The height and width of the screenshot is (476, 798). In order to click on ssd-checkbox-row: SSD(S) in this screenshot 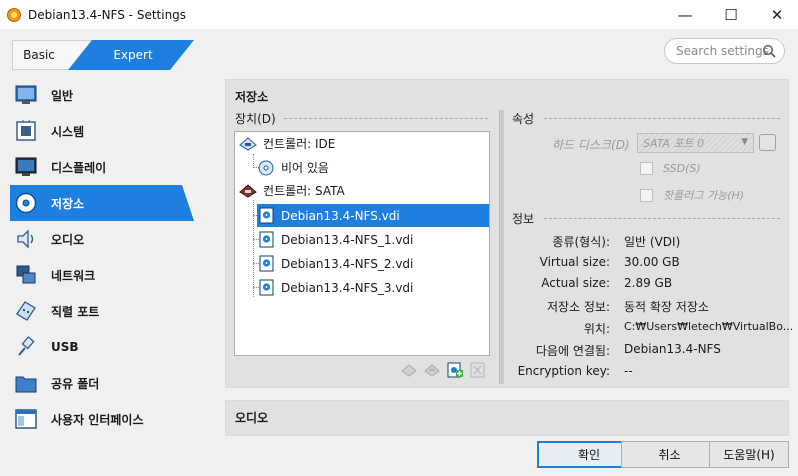, I will do `click(670, 168)`.